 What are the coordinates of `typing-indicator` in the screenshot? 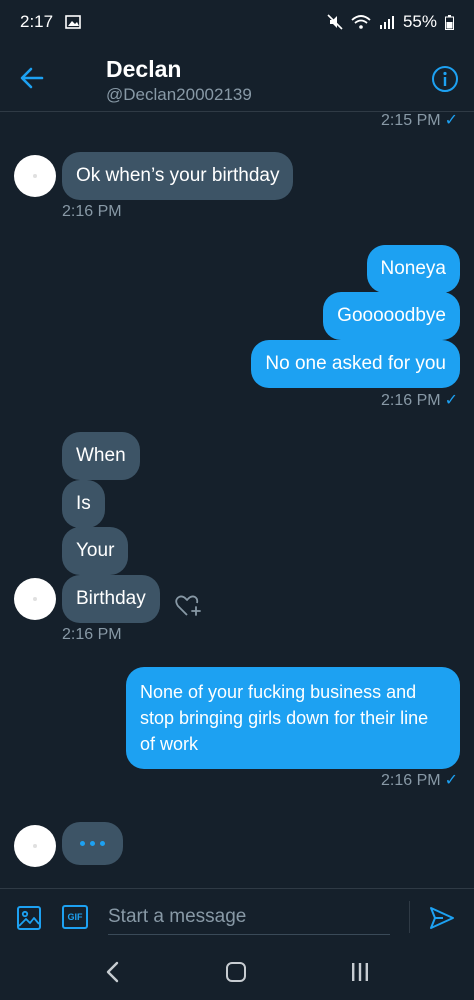 It's located at (92, 843).